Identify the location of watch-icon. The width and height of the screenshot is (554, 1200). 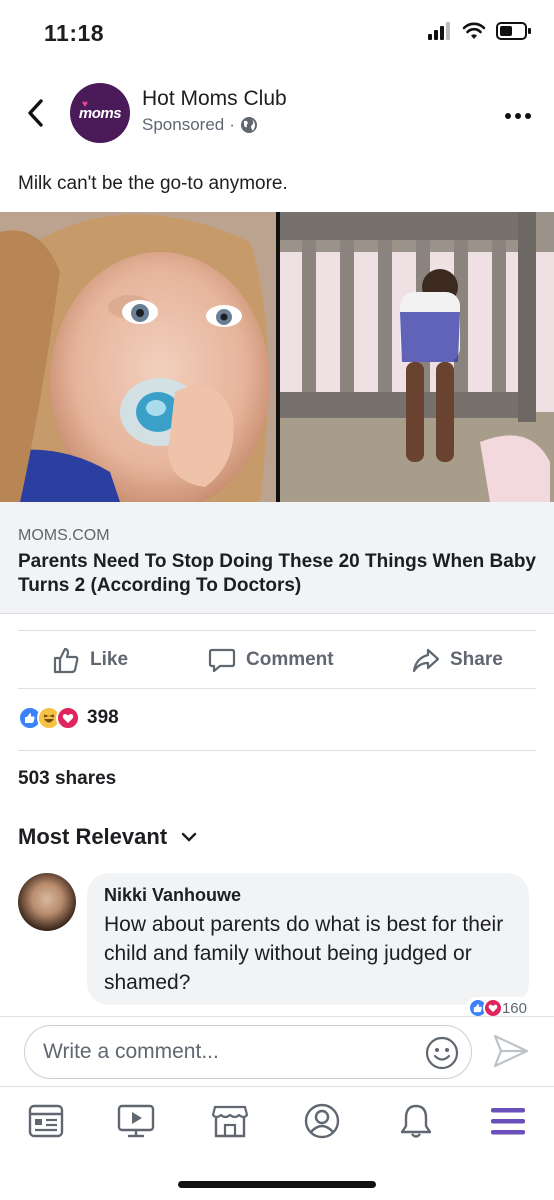
(136, 1121).